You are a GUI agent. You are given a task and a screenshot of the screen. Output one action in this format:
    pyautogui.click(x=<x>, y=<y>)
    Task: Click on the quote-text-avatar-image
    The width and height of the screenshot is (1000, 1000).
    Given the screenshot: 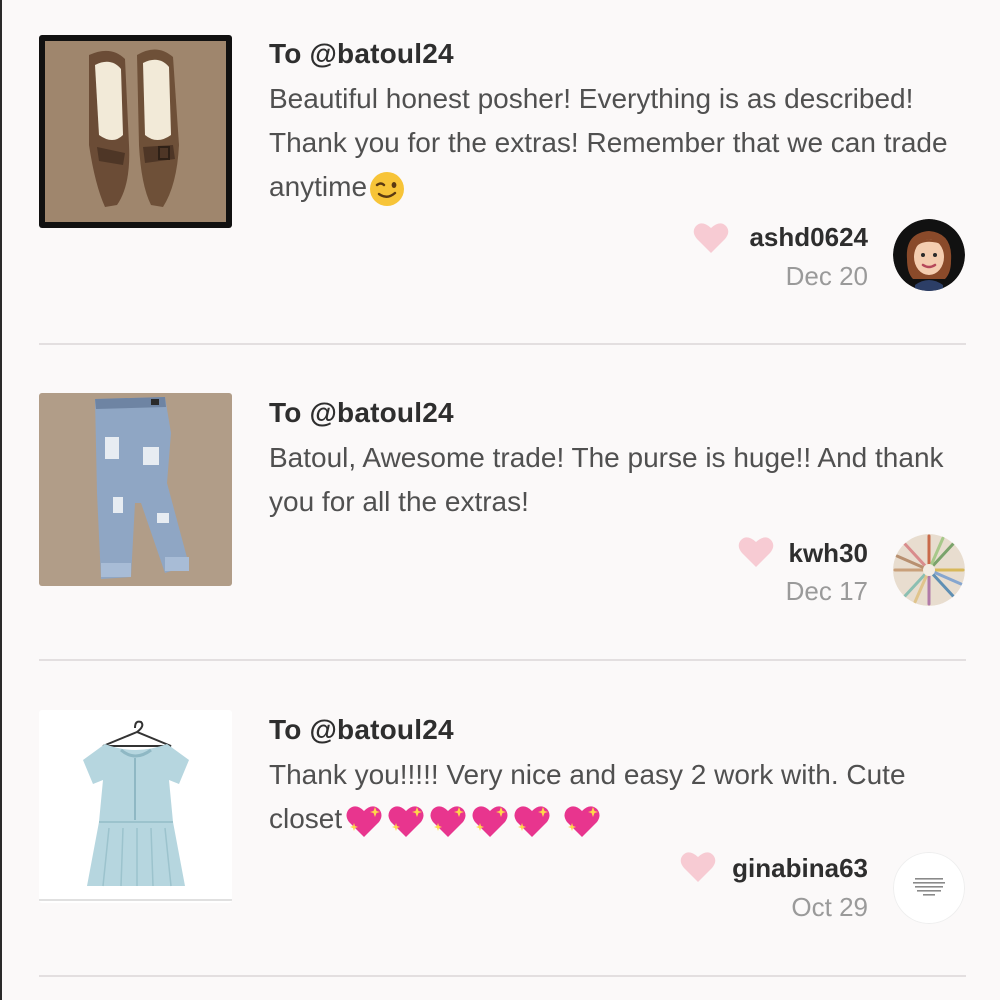 What is the action you would take?
    pyautogui.click(x=929, y=888)
    